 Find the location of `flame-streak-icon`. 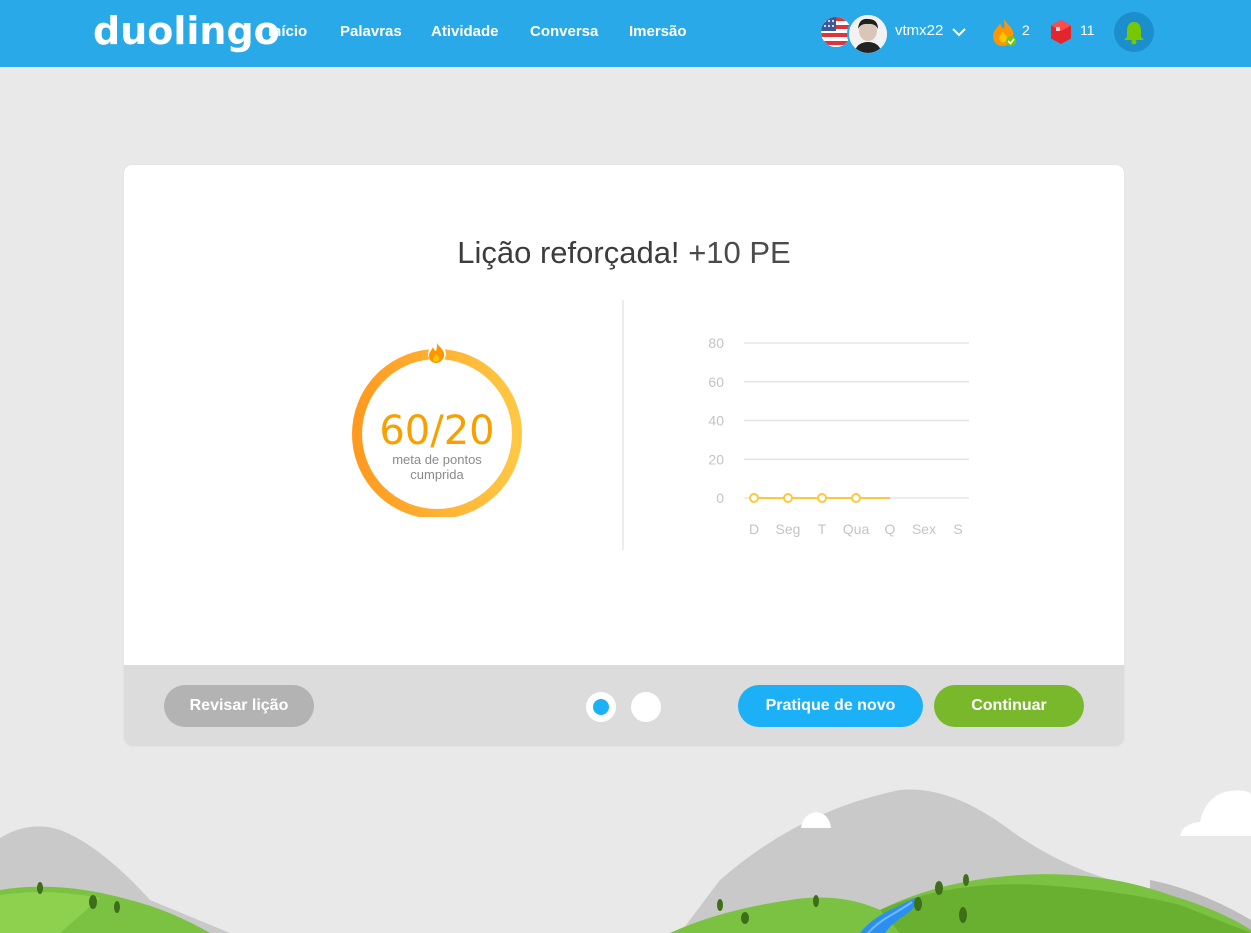

flame-streak-icon is located at coordinates (1005, 34).